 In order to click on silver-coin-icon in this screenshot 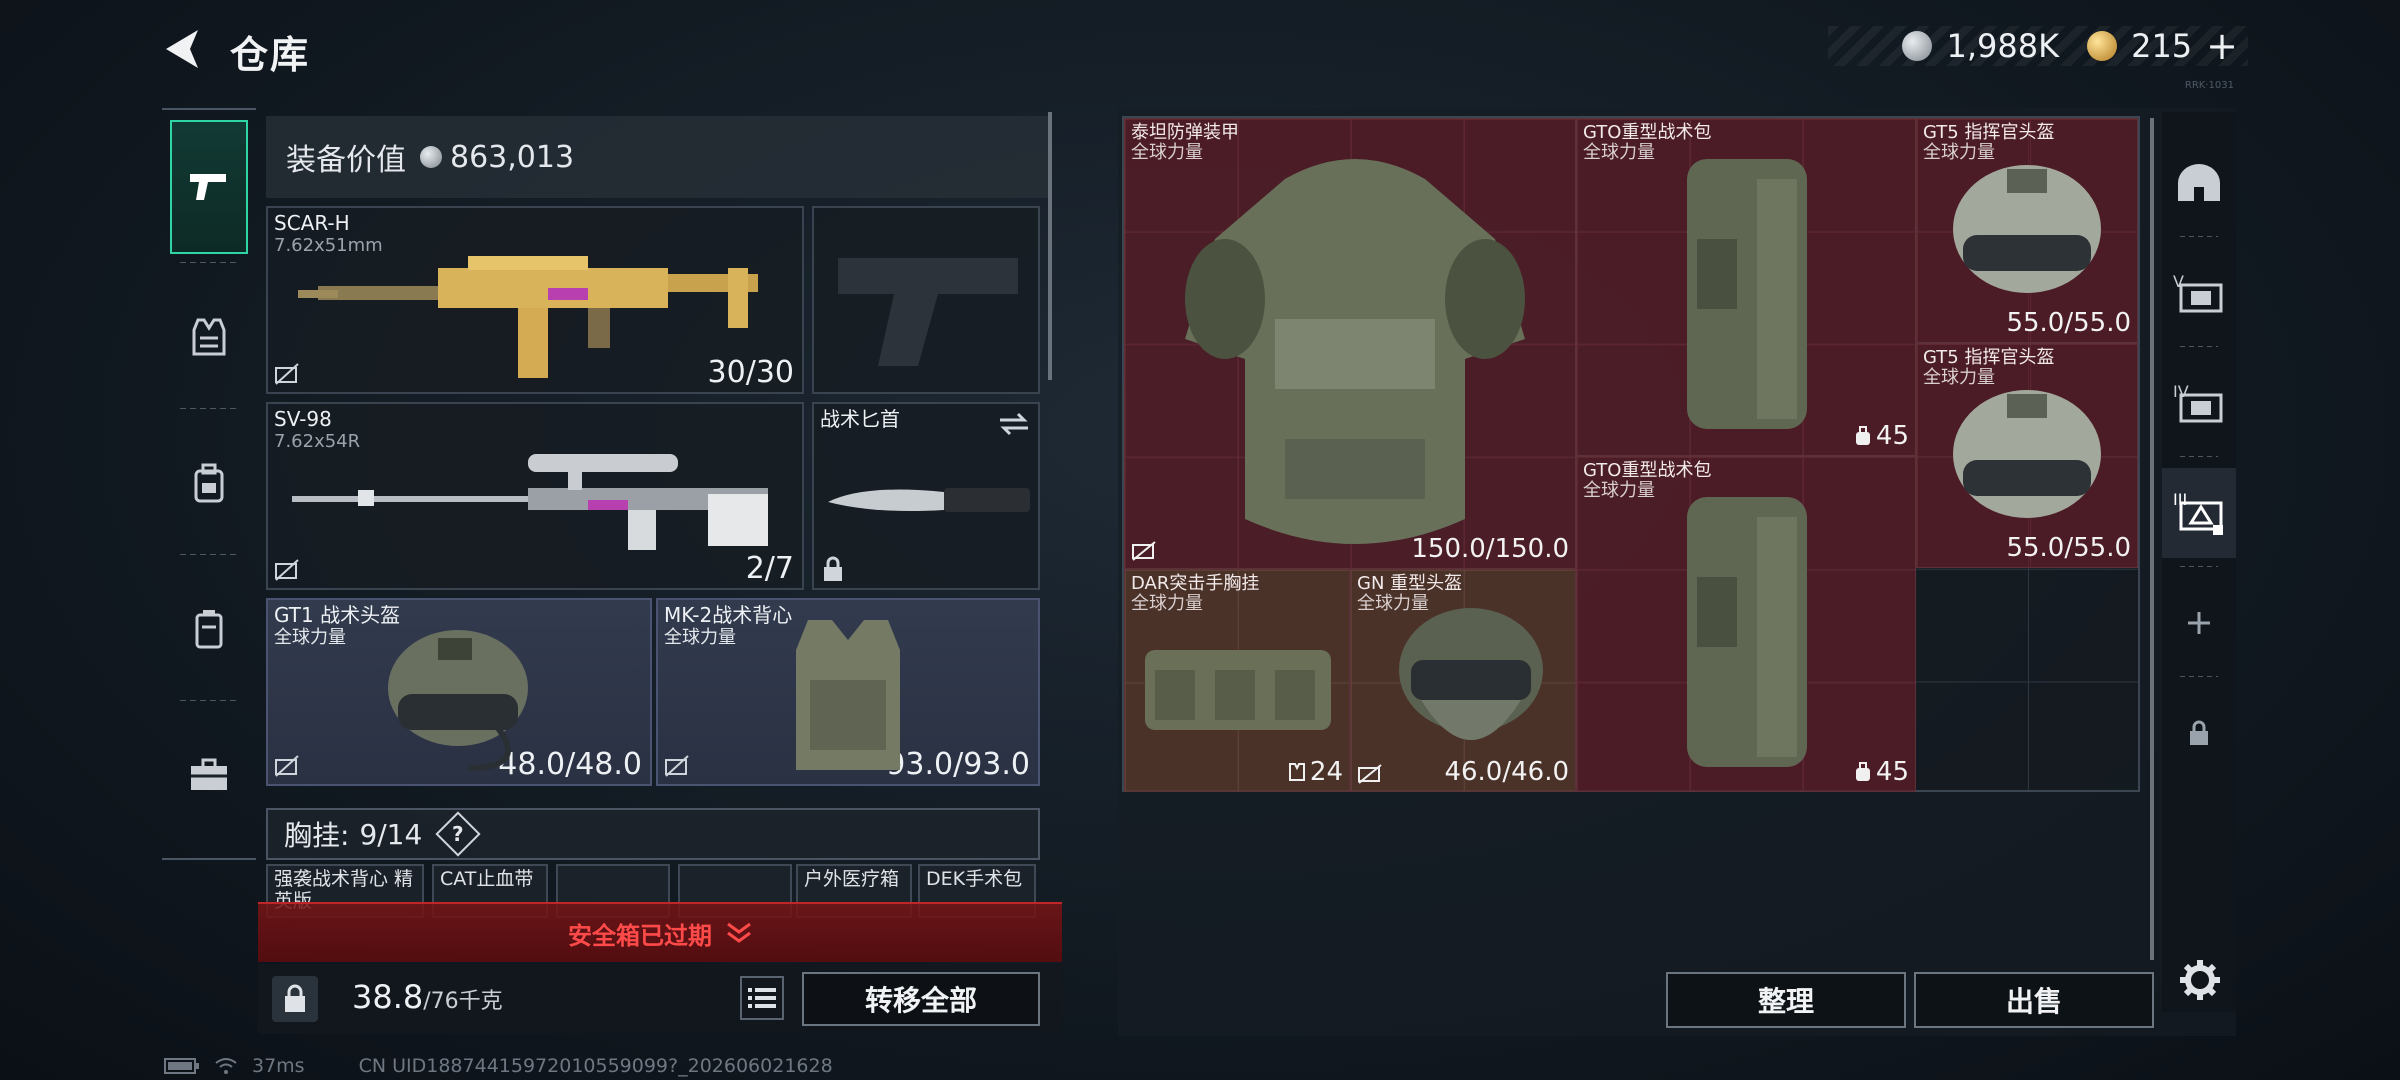, I will do `click(431, 157)`.